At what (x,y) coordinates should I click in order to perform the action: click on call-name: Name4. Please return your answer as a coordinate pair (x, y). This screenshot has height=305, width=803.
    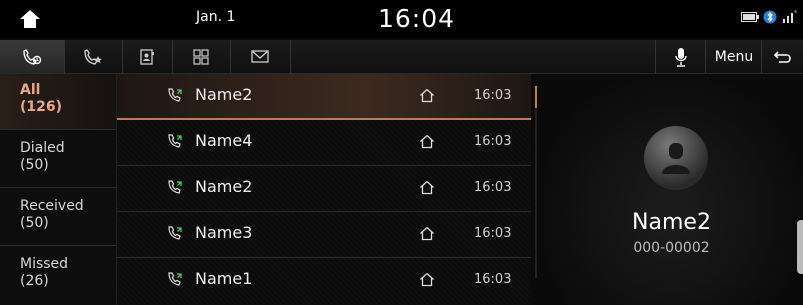
    Looking at the image, I should click on (224, 140).